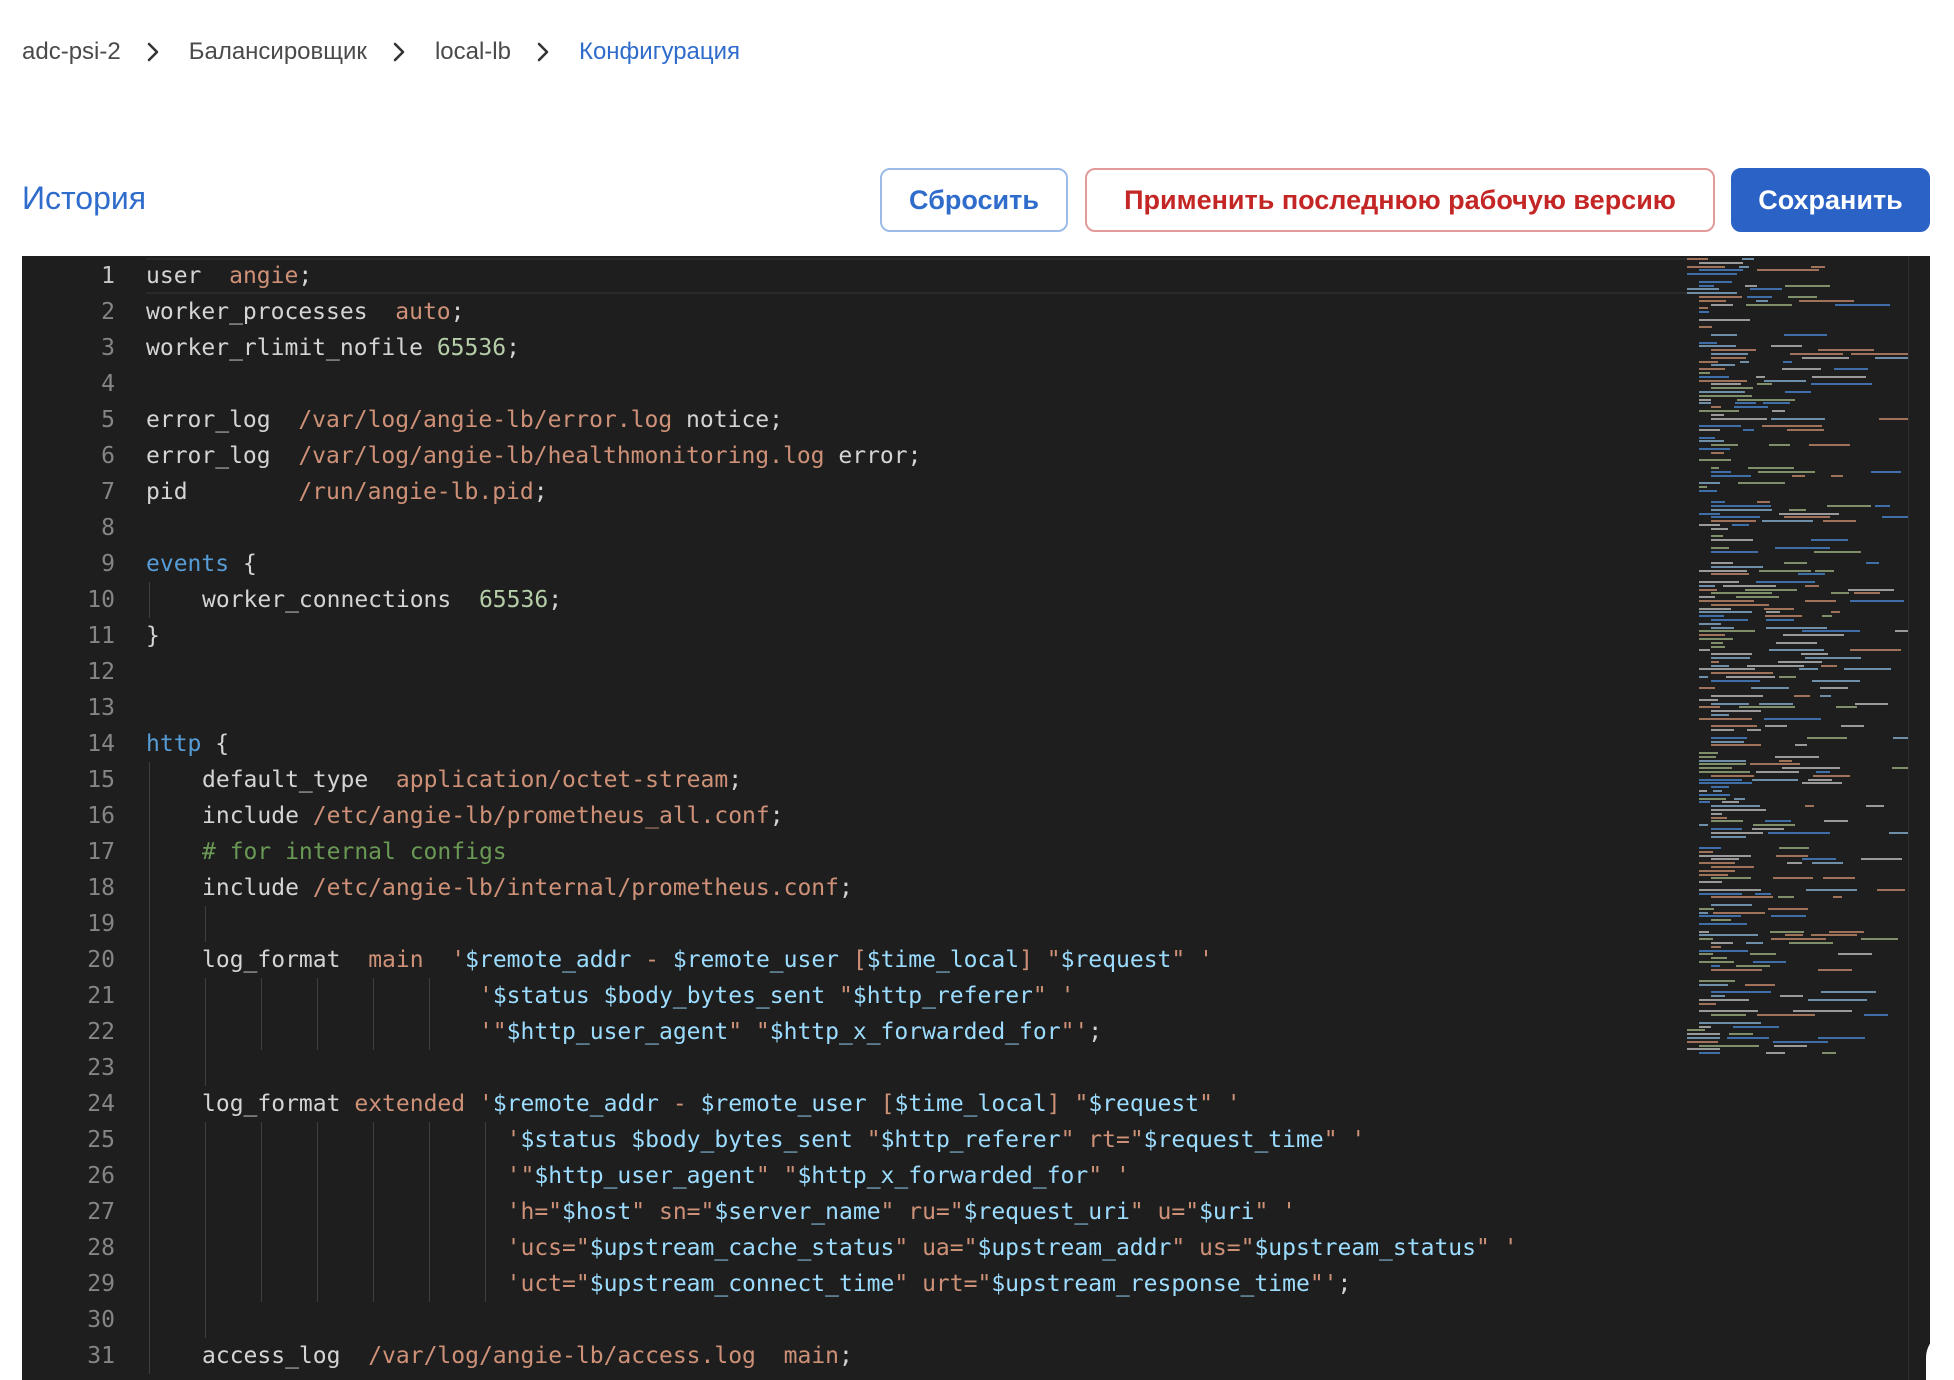 Image resolution: width=1954 pixels, height=1380 pixels. Describe the element at coordinates (473, 52) in the screenshot. I see `crumb-local-lb: local-lb` at that location.